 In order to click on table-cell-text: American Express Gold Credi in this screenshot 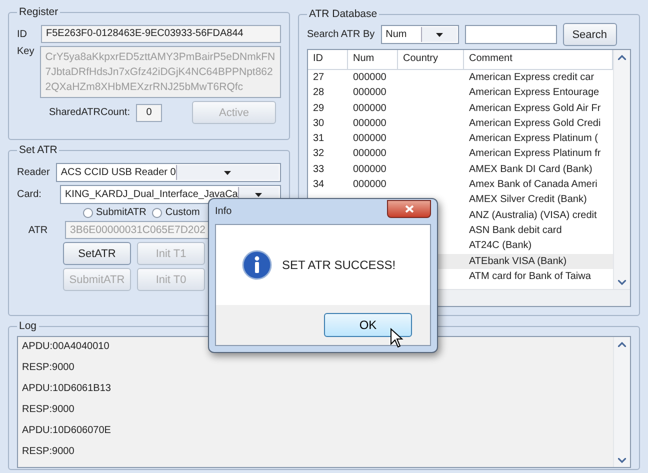, I will do `click(535, 123)`.